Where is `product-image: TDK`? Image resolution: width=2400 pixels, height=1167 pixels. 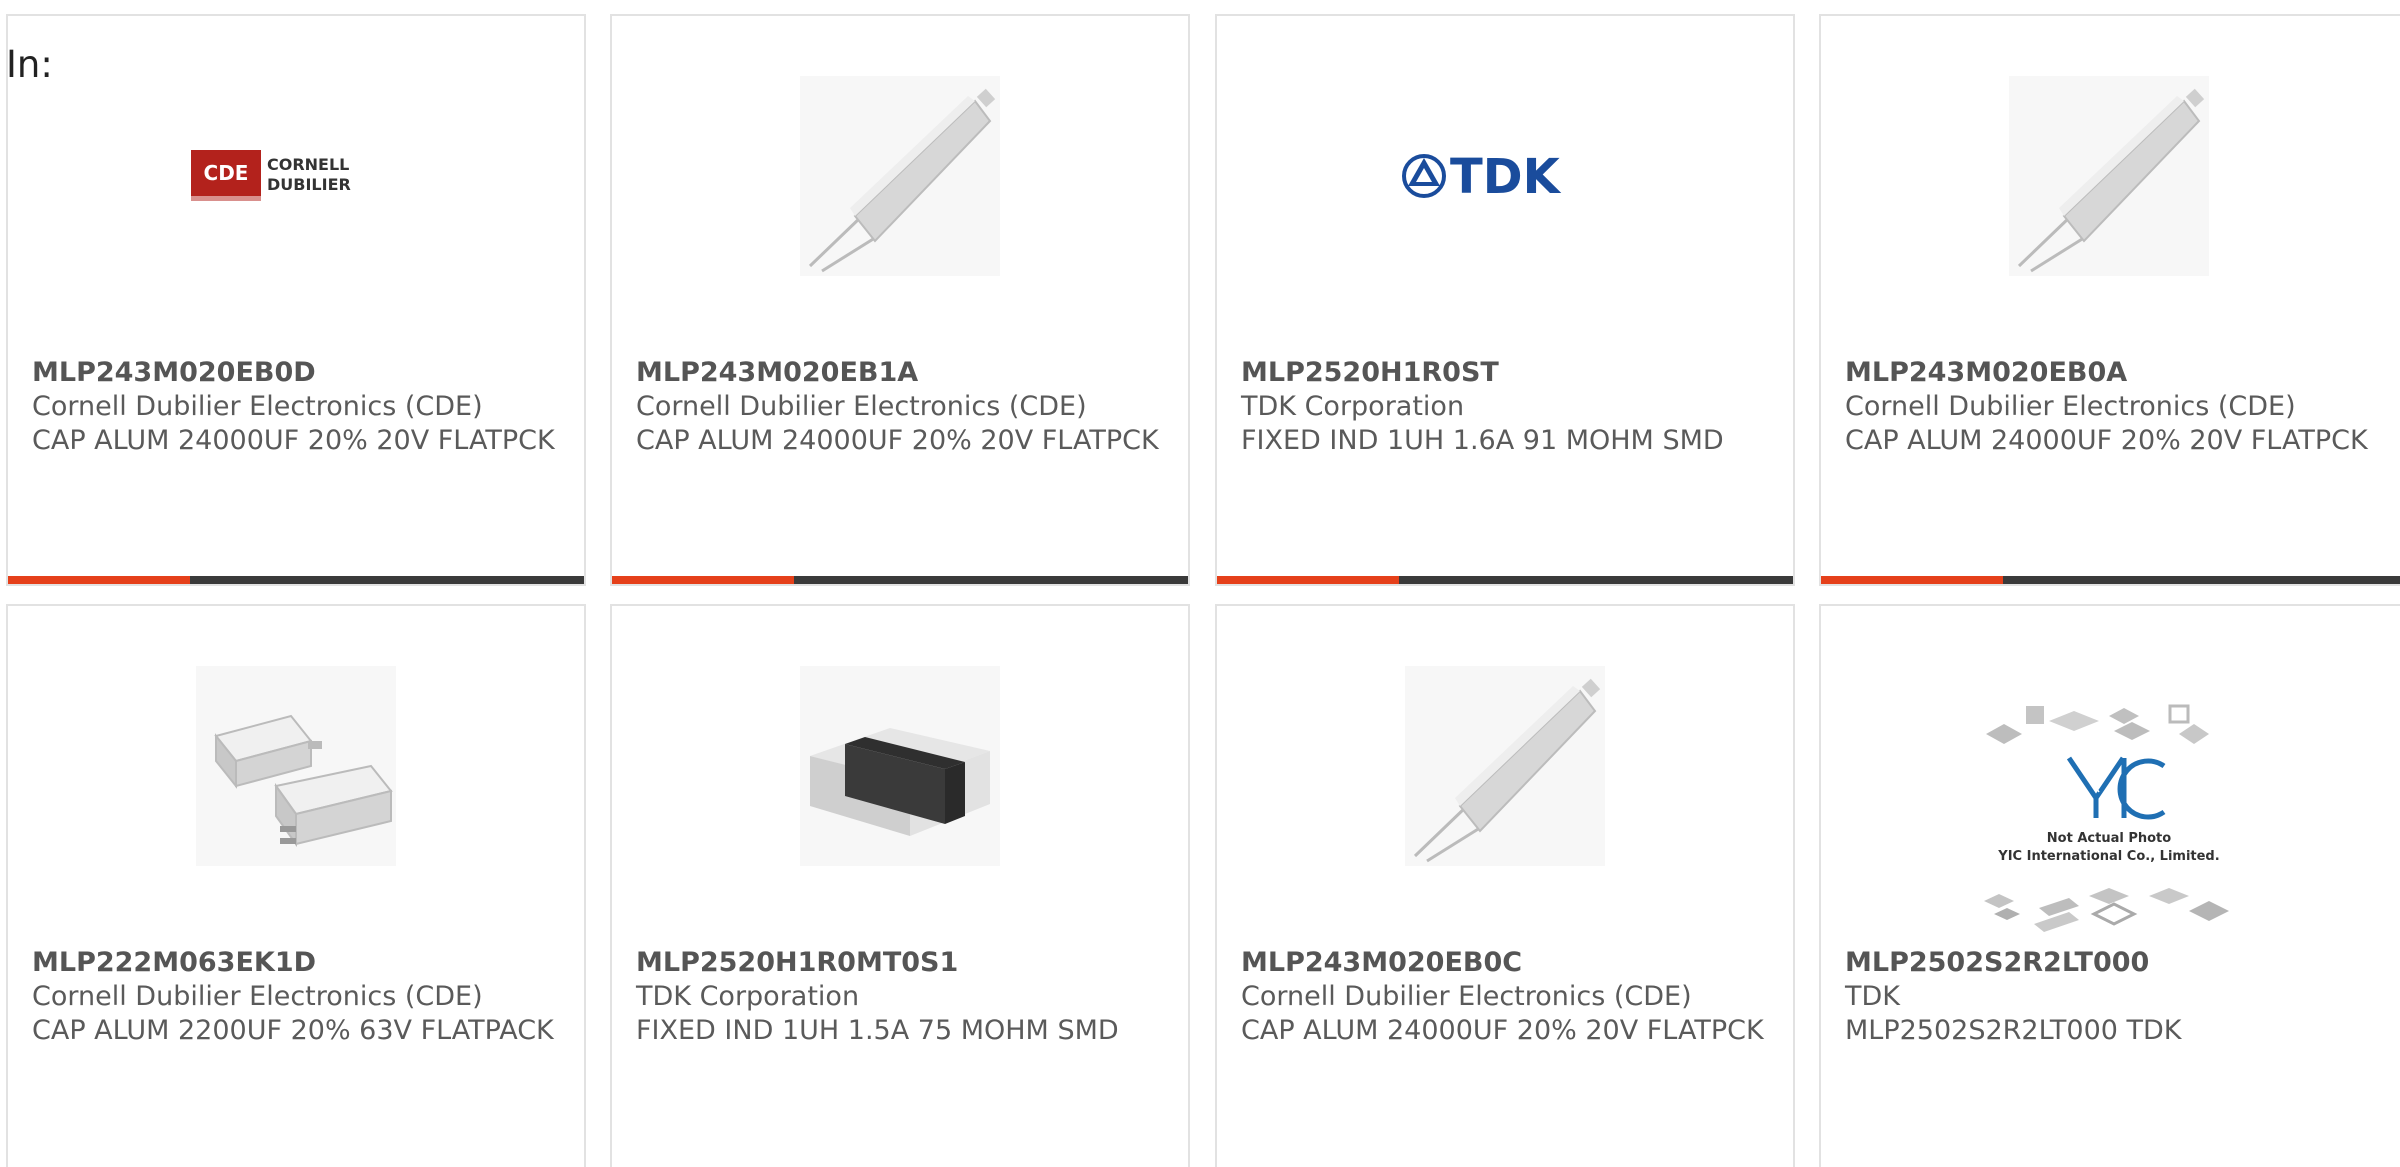
product-image: TDK is located at coordinates (1505, 176).